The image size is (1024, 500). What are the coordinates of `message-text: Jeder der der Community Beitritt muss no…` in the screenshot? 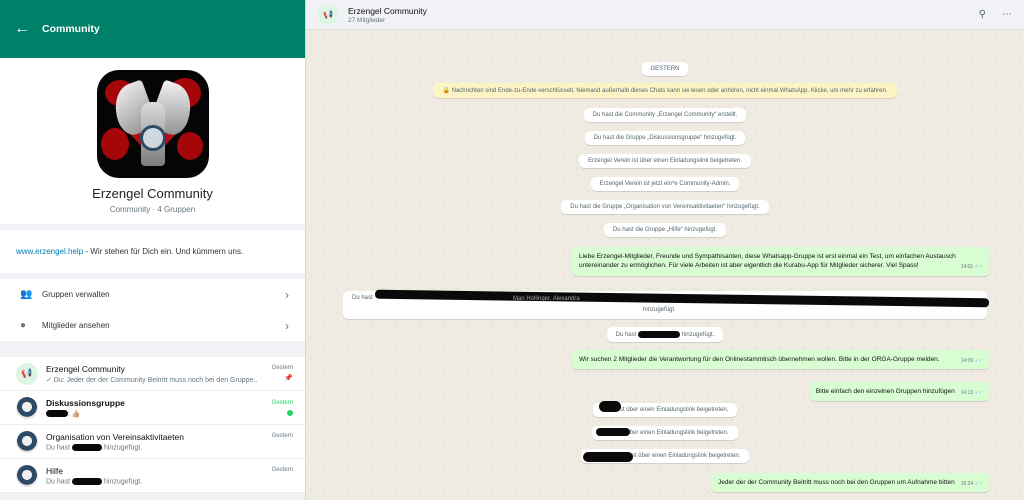 It's located at (836, 482).